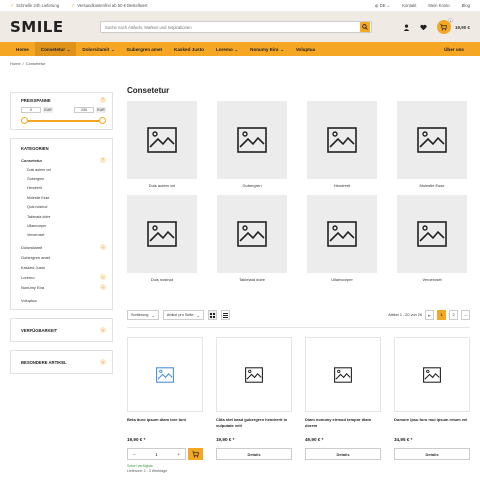 The image size is (480, 488). What do you see at coordinates (32, 160) in the screenshot?
I see `category-label: Consetetur` at bounding box center [32, 160].